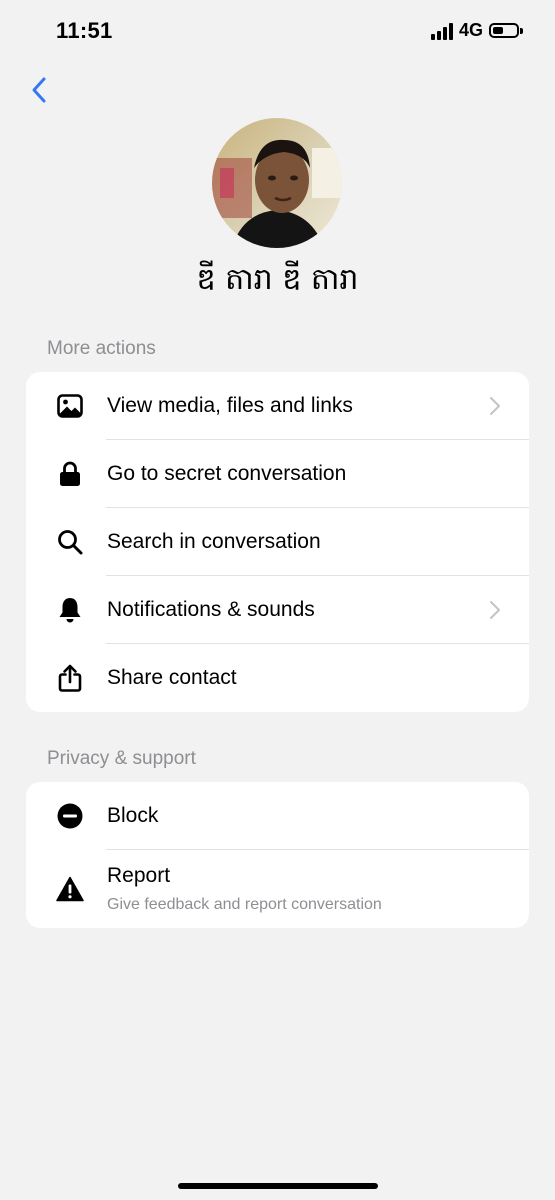 The width and height of the screenshot is (555, 1200). What do you see at coordinates (70, 889) in the screenshot?
I see `warning-icon` at bounding box center [70, 889].